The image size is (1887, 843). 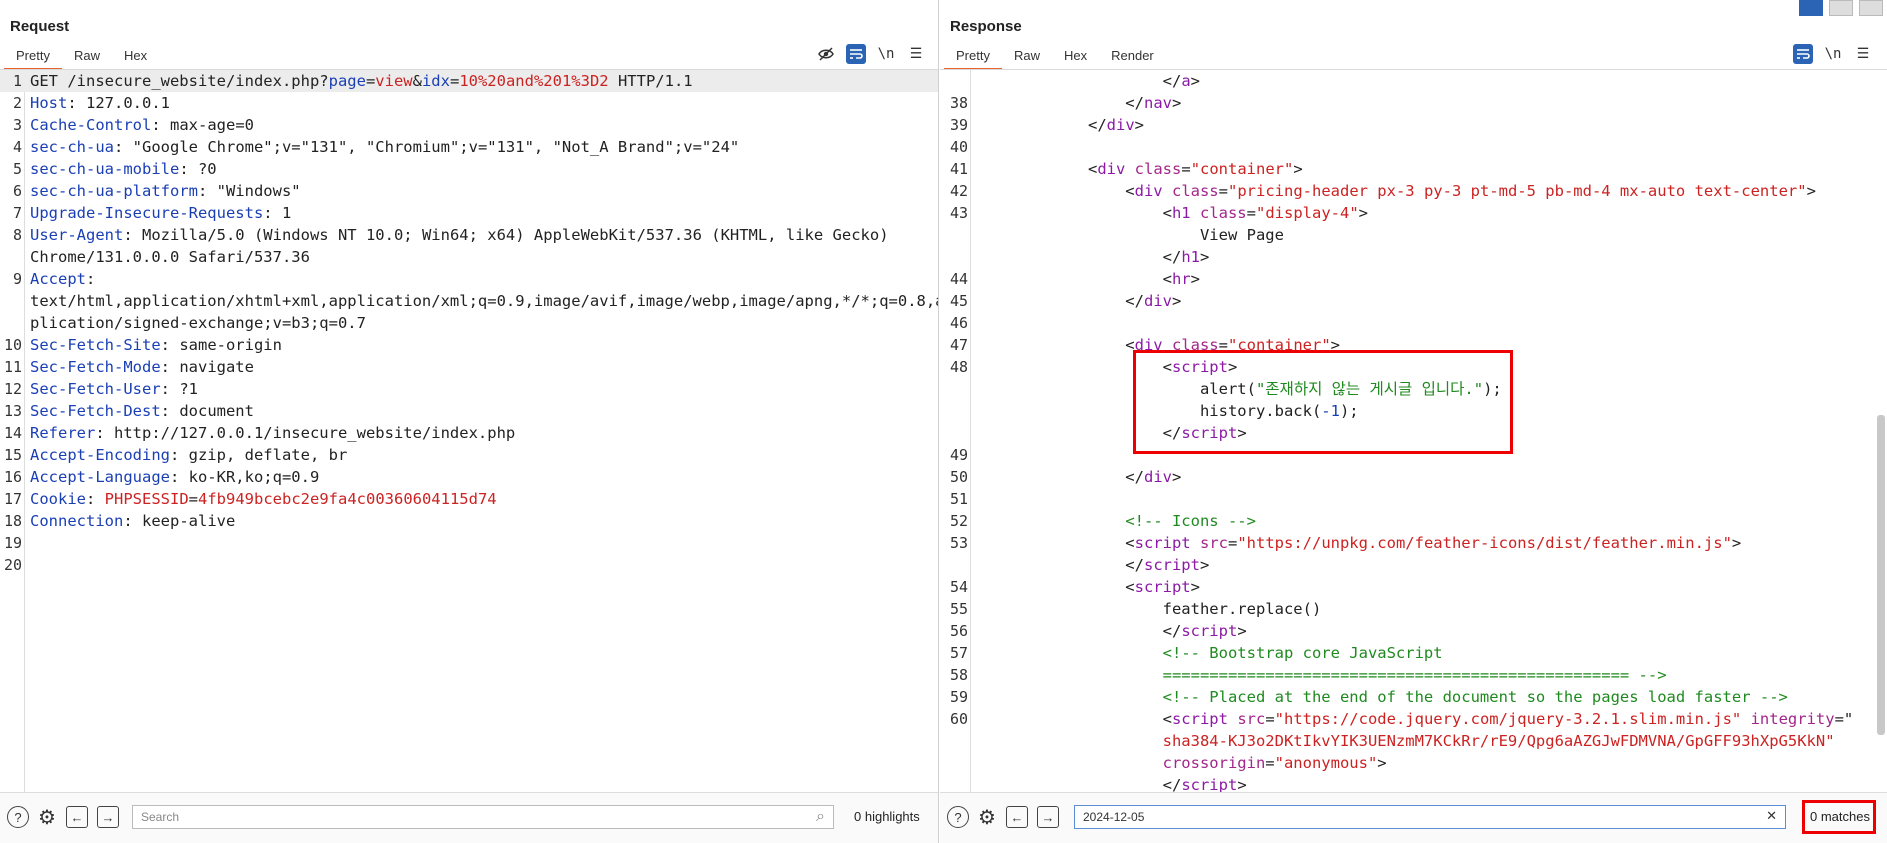 What do you see at coordinates (17, 235) in the screenshot?
I see `line-number: 8` at bounding box center [17, 235].